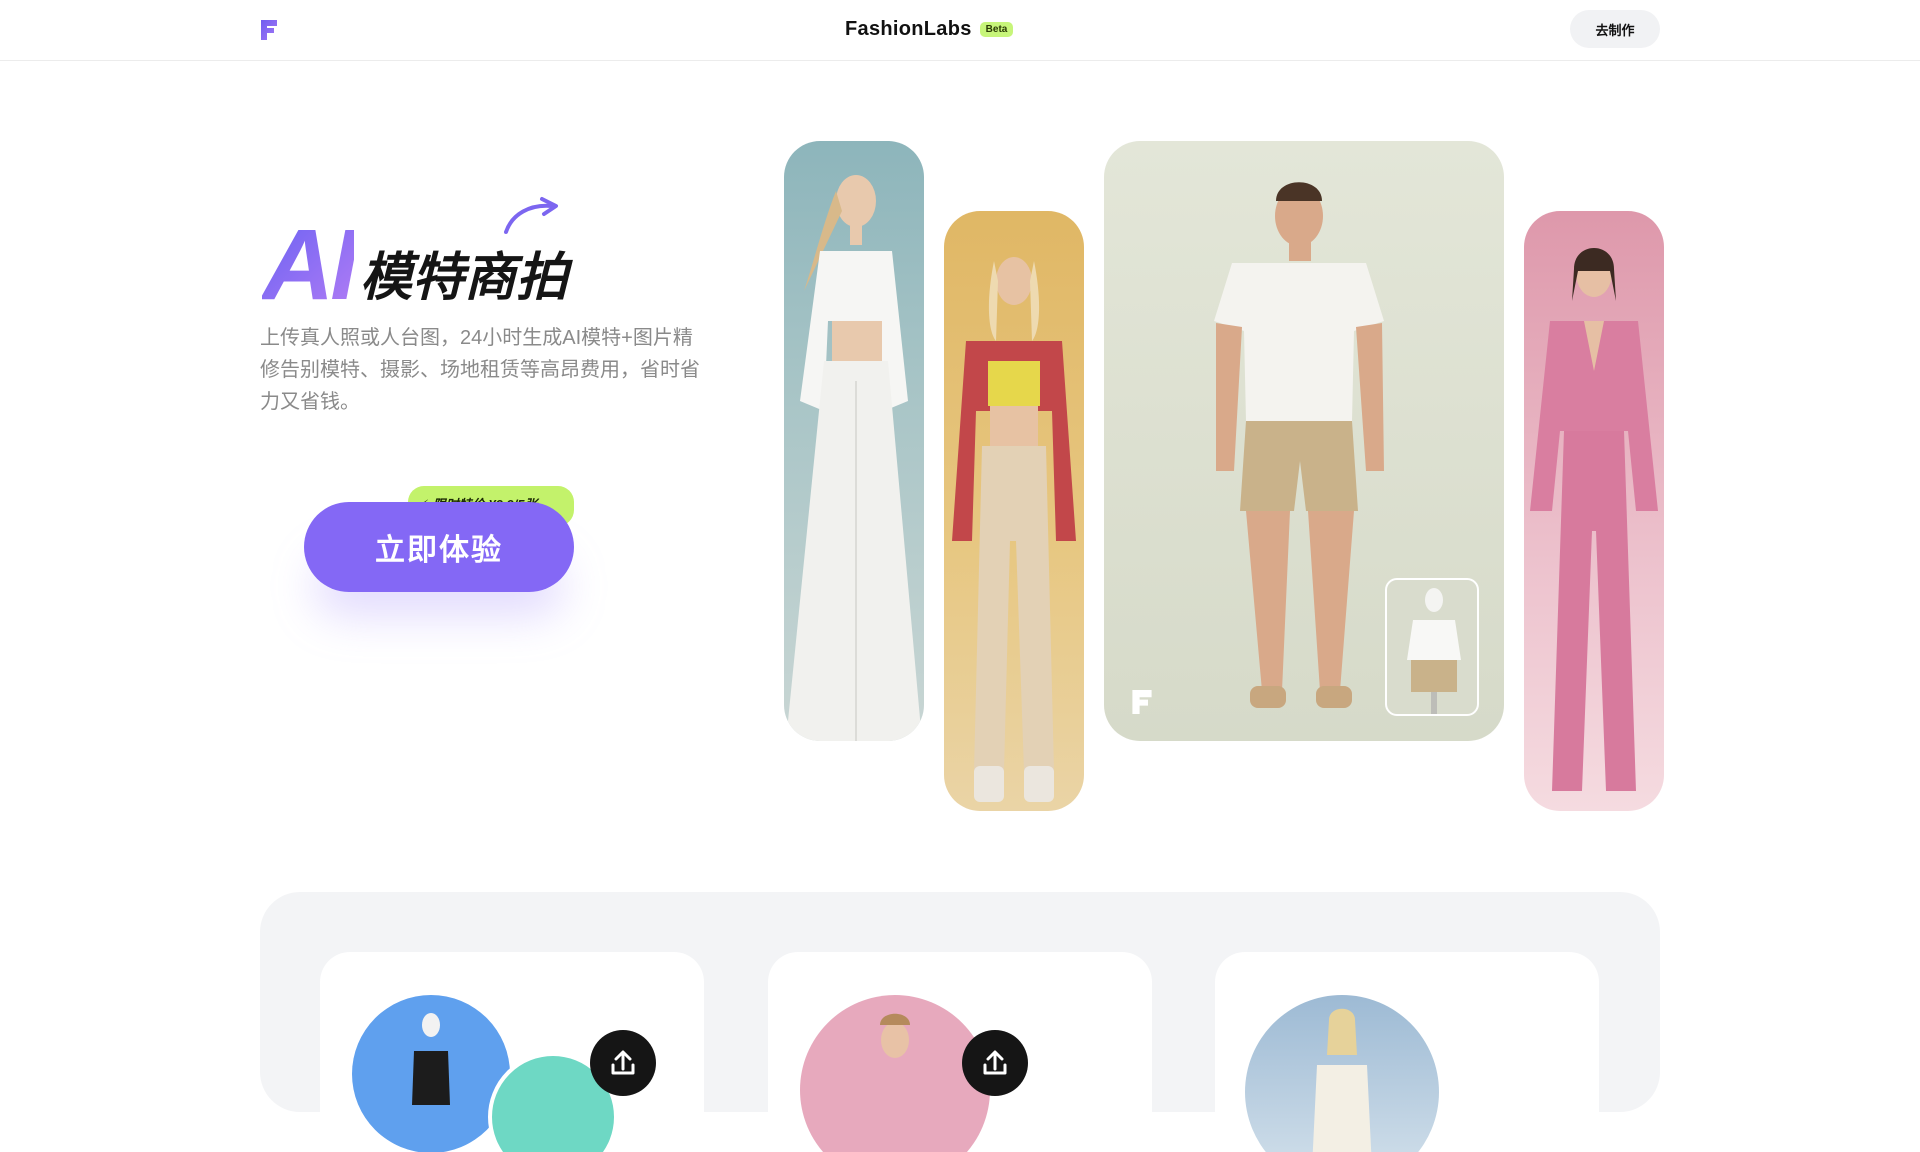 Image resolution: width=1920 pixels, height=1152 pixels. What do you see at coordinates (439, 547) in the screenshot?
I see `try-now-button: 立即体验` at bounding box center [439, 547].